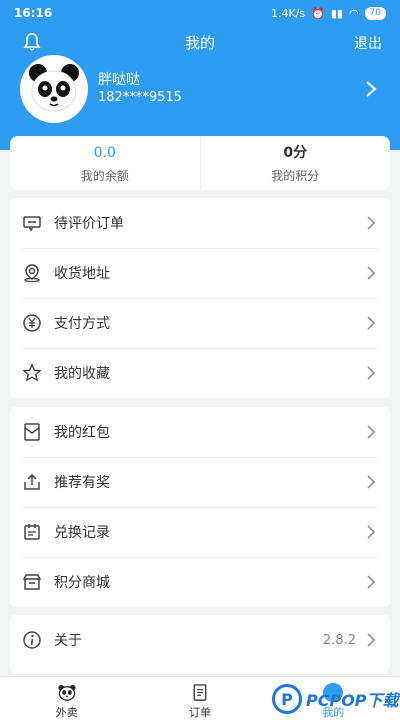  What do you see at coordinates (82, 583) in the screenshot?
I see `menu-item-label: 积分商城` at bounding box center [82, 583].